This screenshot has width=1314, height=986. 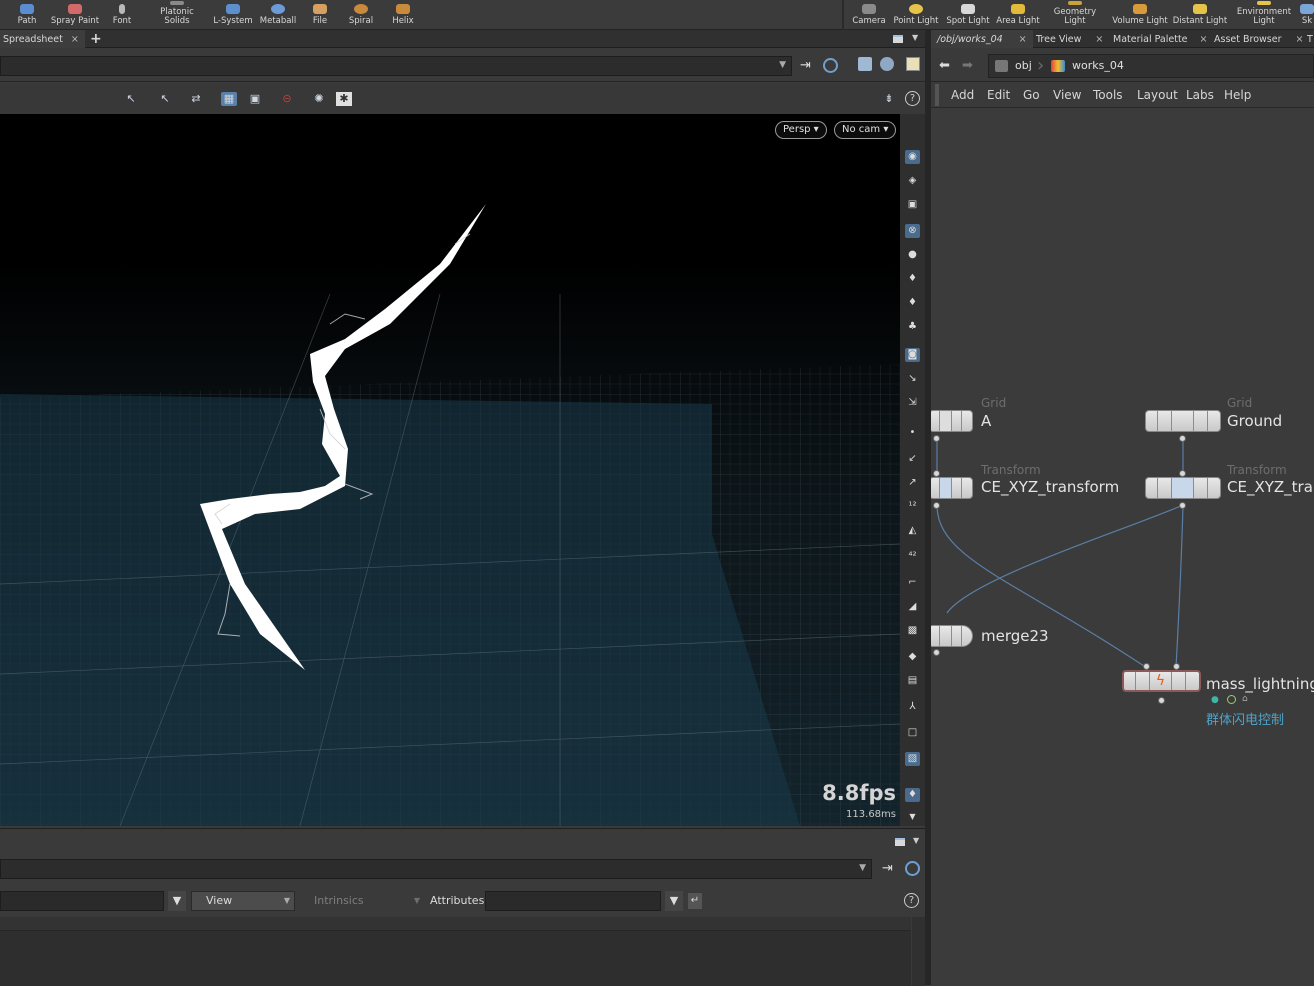 What do you see at coordinates (968, 15) in the screenshot?
I see `spot-light-tool: Spot Light` at bounding box center [968, 15].